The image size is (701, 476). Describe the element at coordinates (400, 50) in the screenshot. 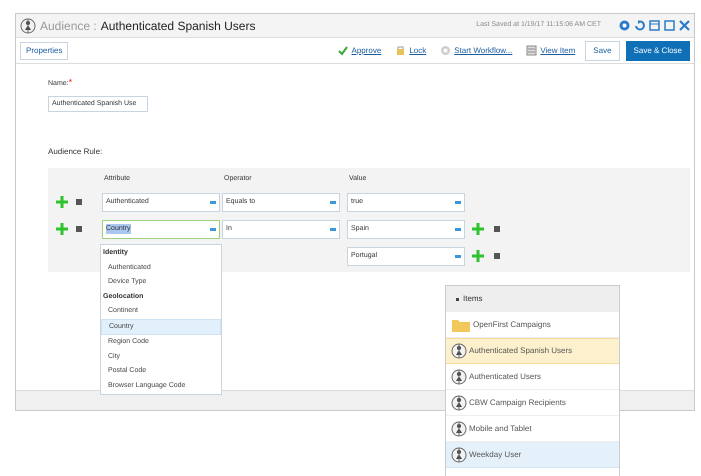

I see `lock-icon` at that location.